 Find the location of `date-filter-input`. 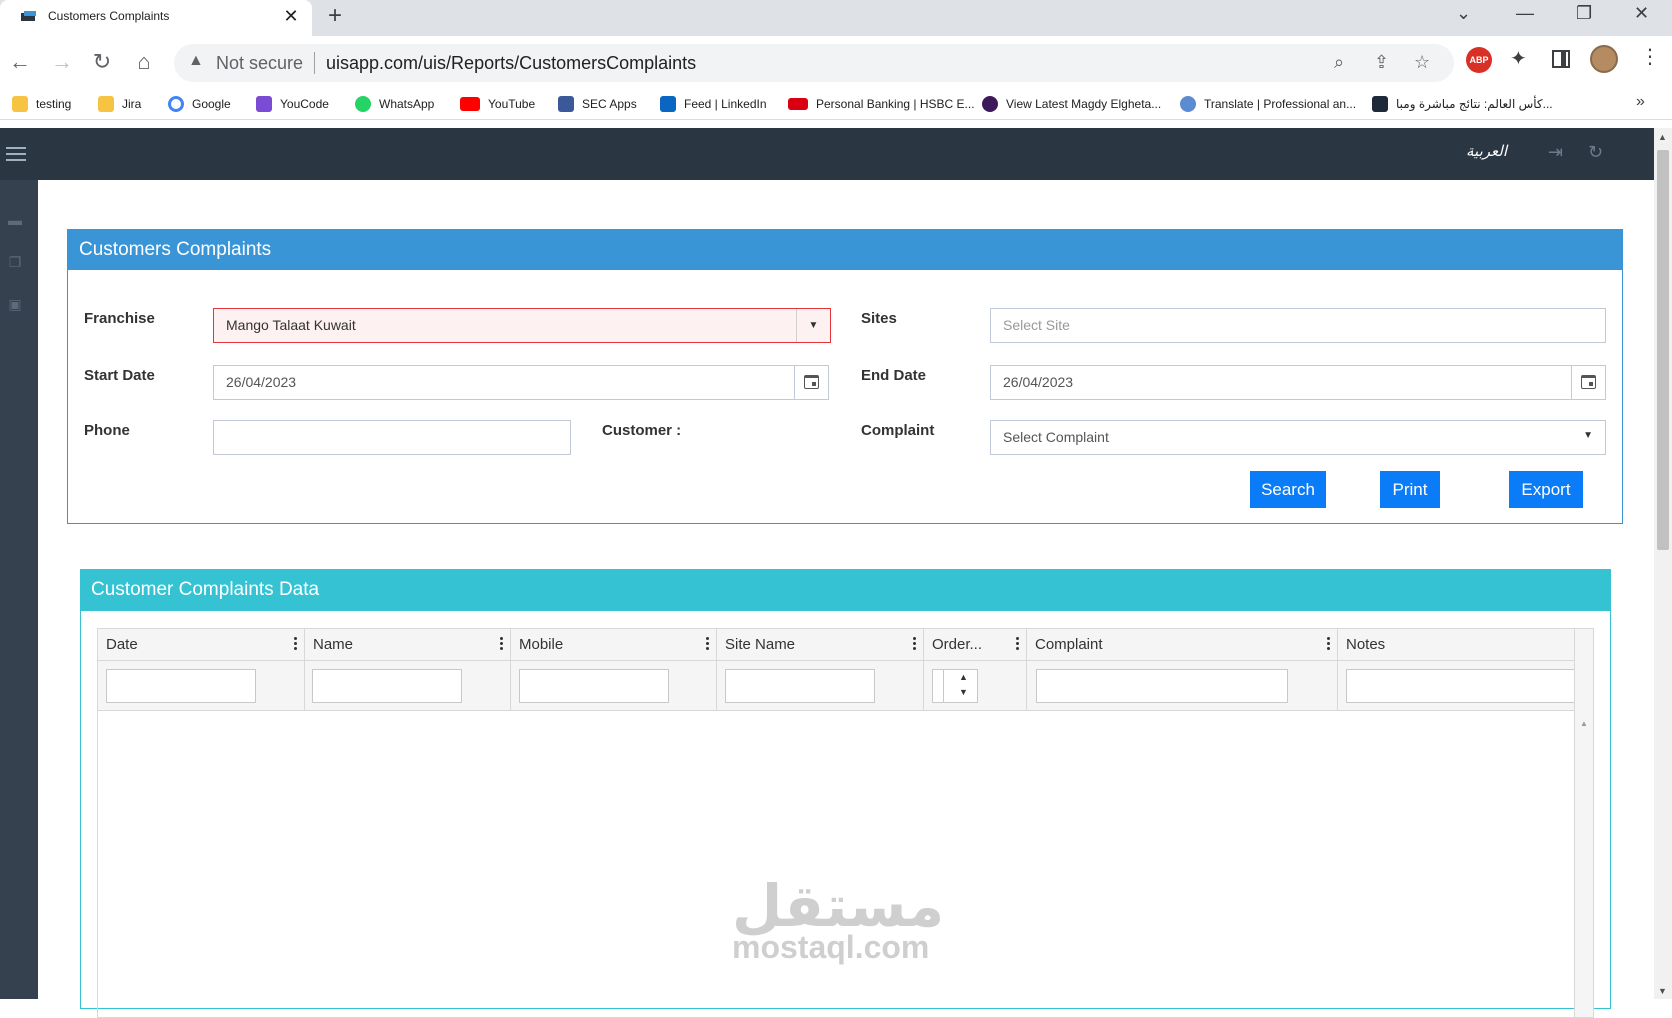

date-filter-input is located at coordinates (181, 686).